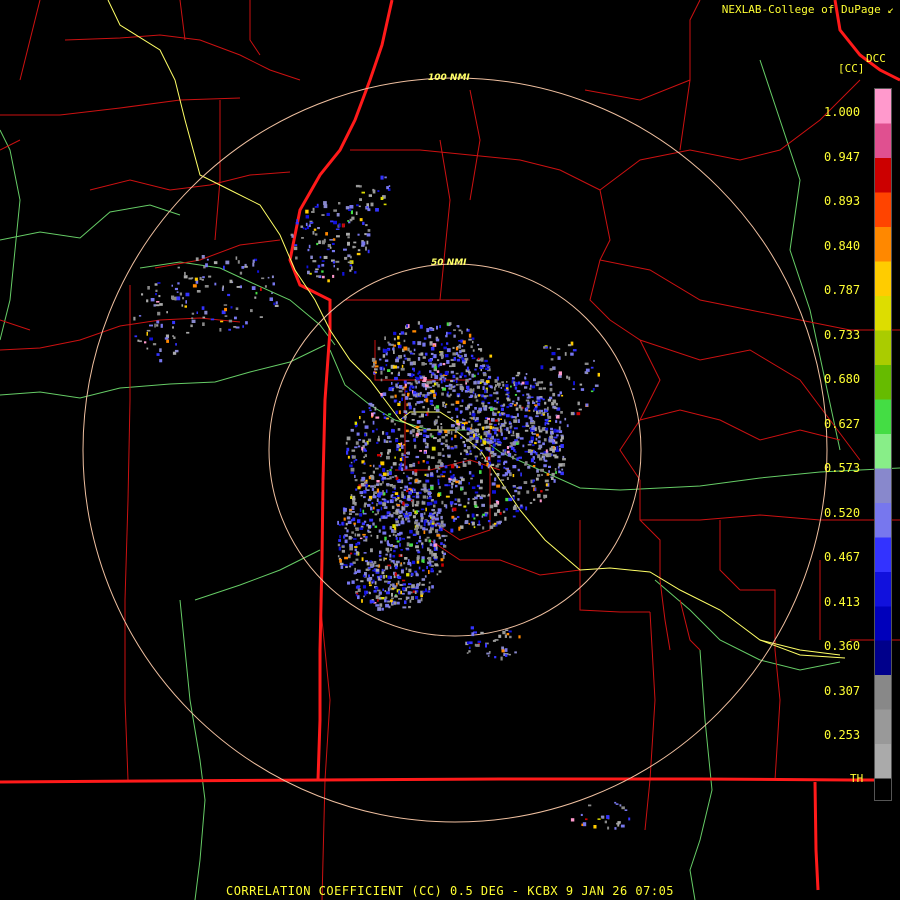 The width and height of the screenshot is (900, 900). Describe the element at coordinates (857, 778) in the screenshot. I see `legend-threshold-label: TH` at that location.